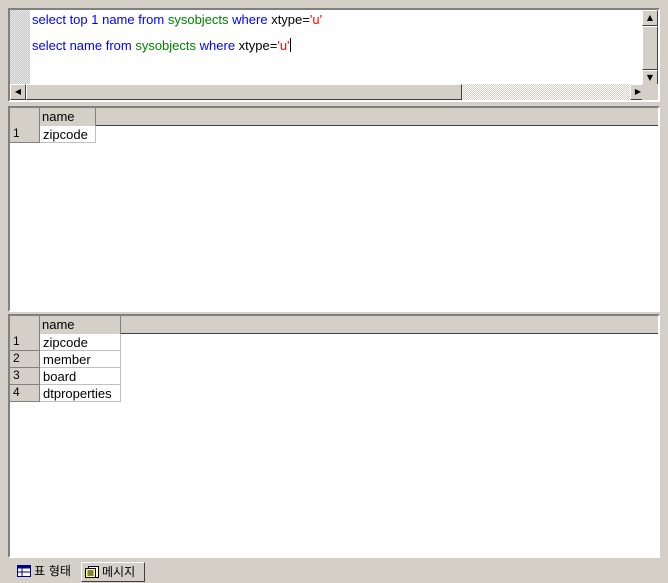 This screenshot has height=583, width=668. Describe the element at coordinates (306, 19) in the screenshot. I see `sql-operator: =` at that location.